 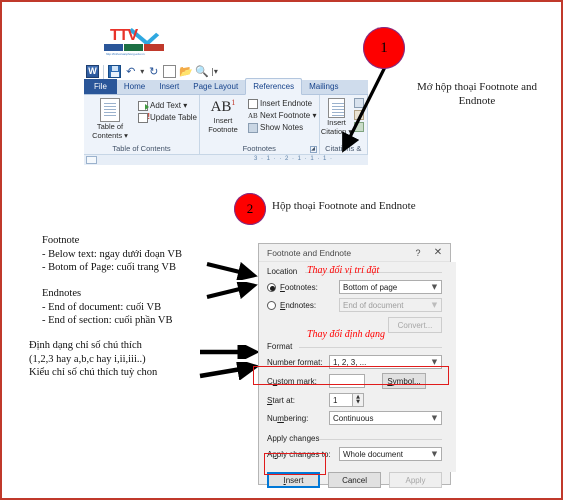 What do you see at coordinates (253, 128) in the screenshot?
I see `show-notes-icon` at bounding box center [253, 128].